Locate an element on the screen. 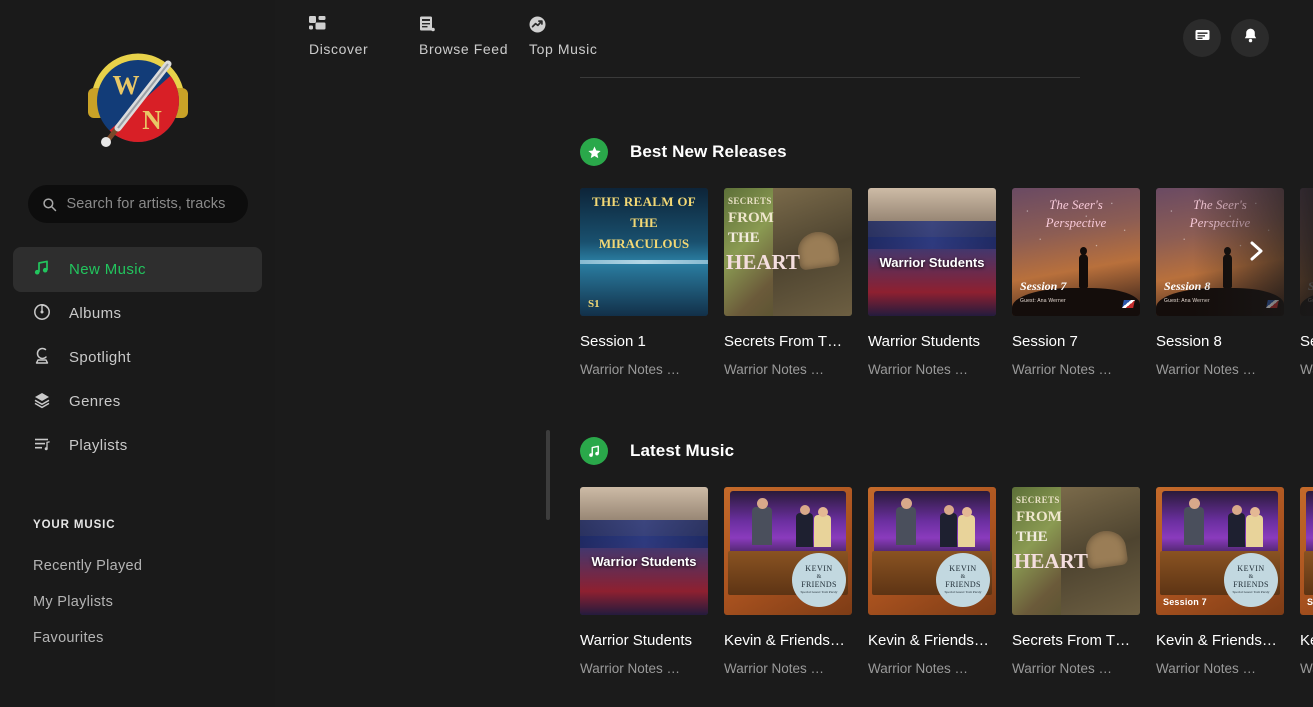 The image size is (1313, 707). cover-text: THE is located at coordinates (644, 222).